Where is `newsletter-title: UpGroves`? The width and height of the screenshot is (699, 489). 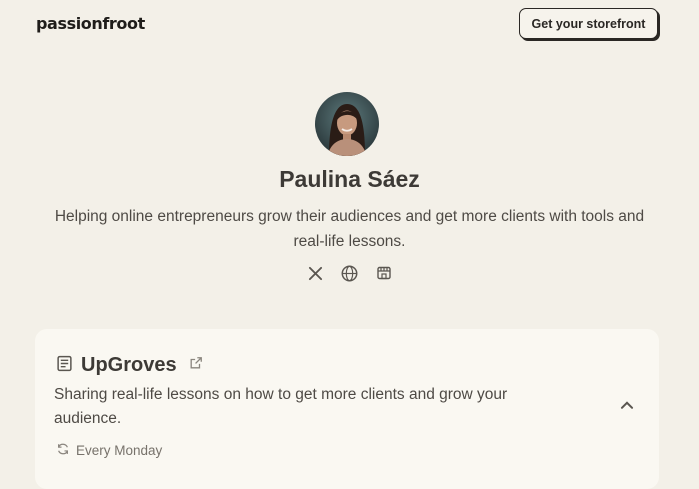
newsletter-title: UpGroves is located at coordinates (129, 365).